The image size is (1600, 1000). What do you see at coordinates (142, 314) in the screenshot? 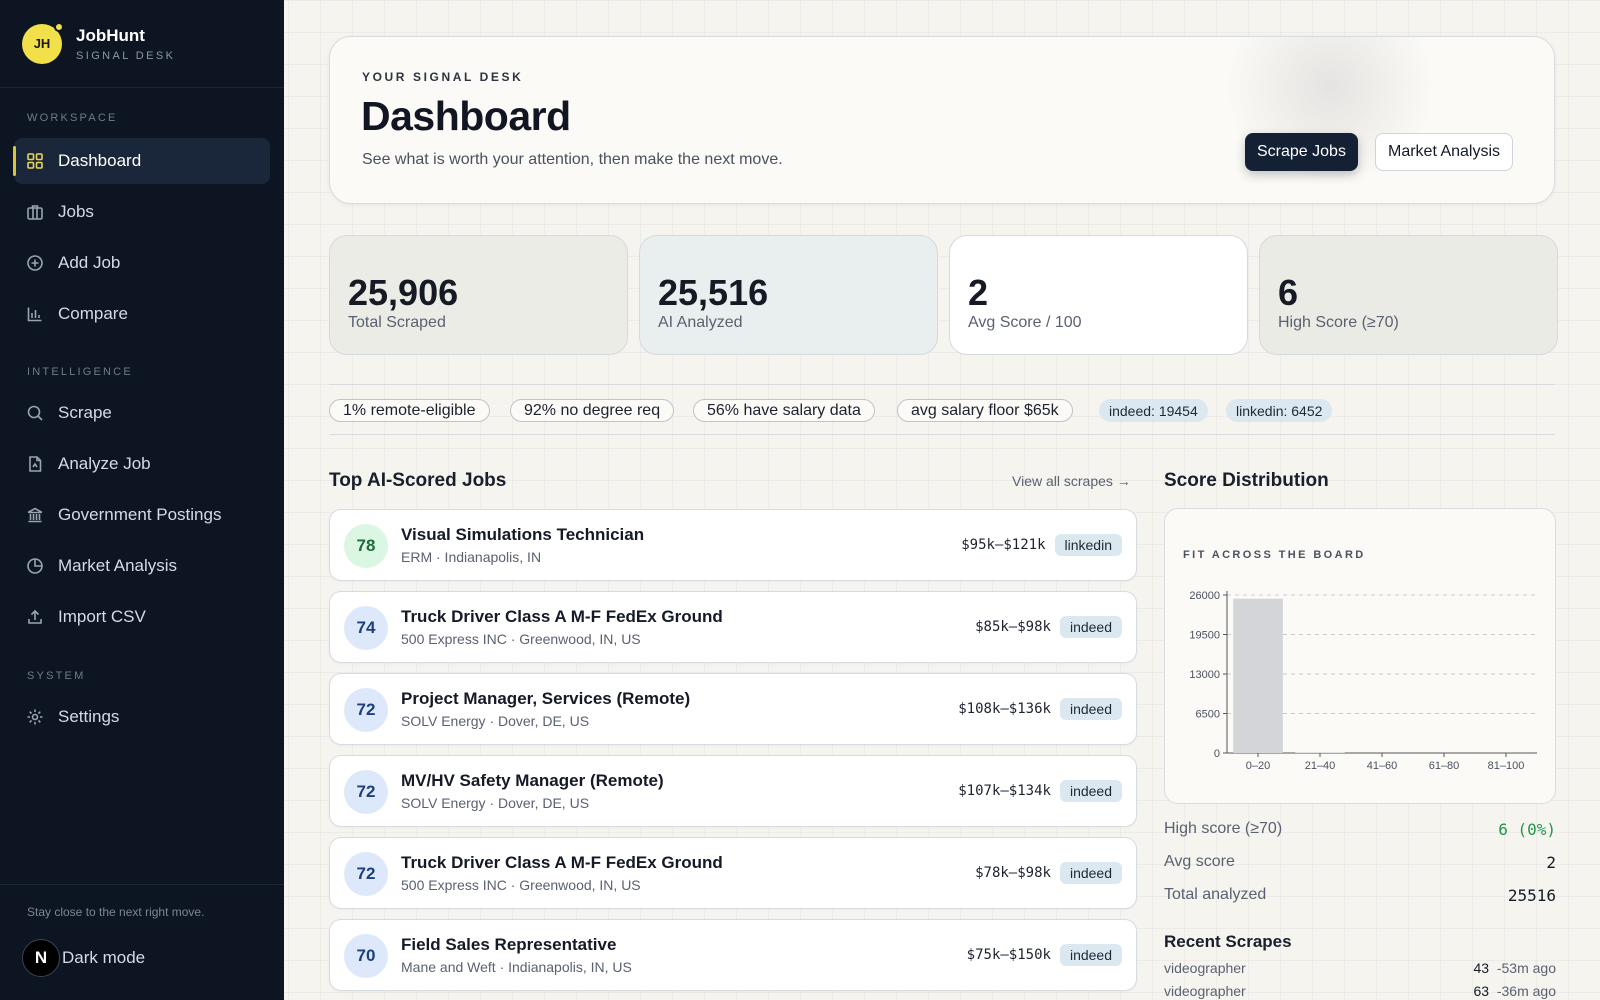
I see `sidebar-item-compare: Compare` at bounding box center [142, 314].